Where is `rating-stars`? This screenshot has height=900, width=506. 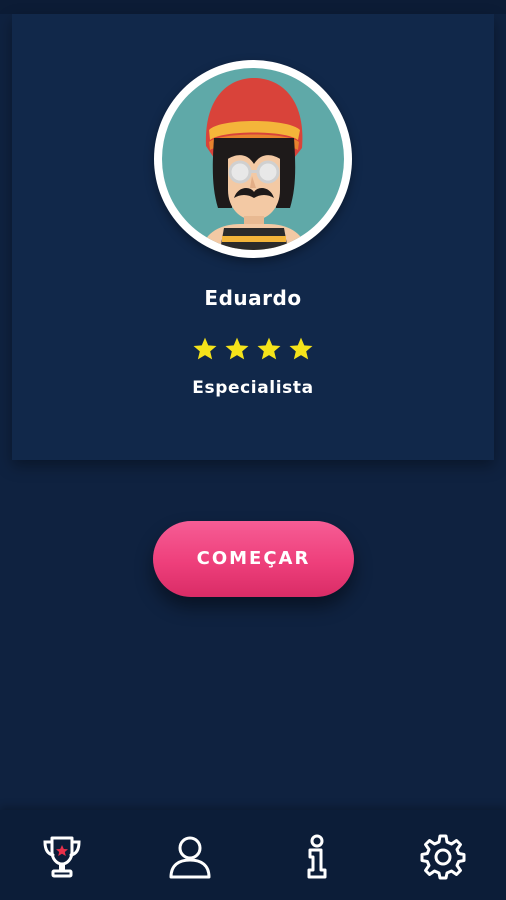
rating-stars is located at coordinates (253, 349).